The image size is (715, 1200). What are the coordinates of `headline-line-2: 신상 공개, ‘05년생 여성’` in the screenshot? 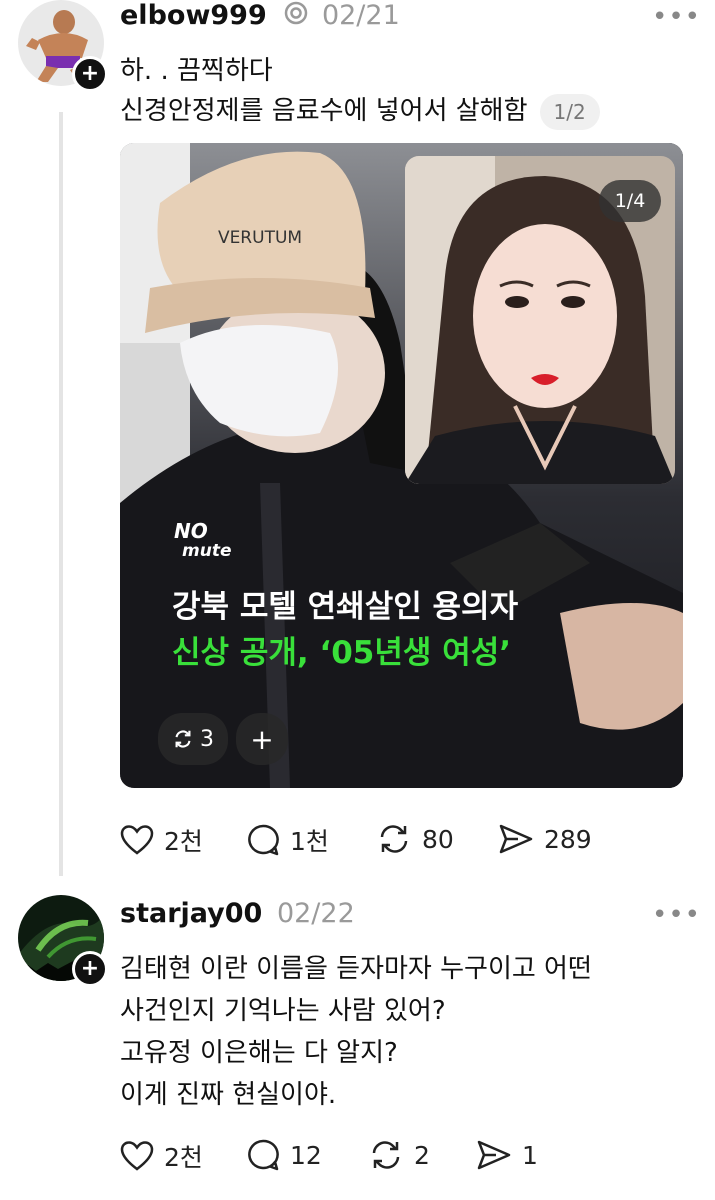 It's located at (342, 653).